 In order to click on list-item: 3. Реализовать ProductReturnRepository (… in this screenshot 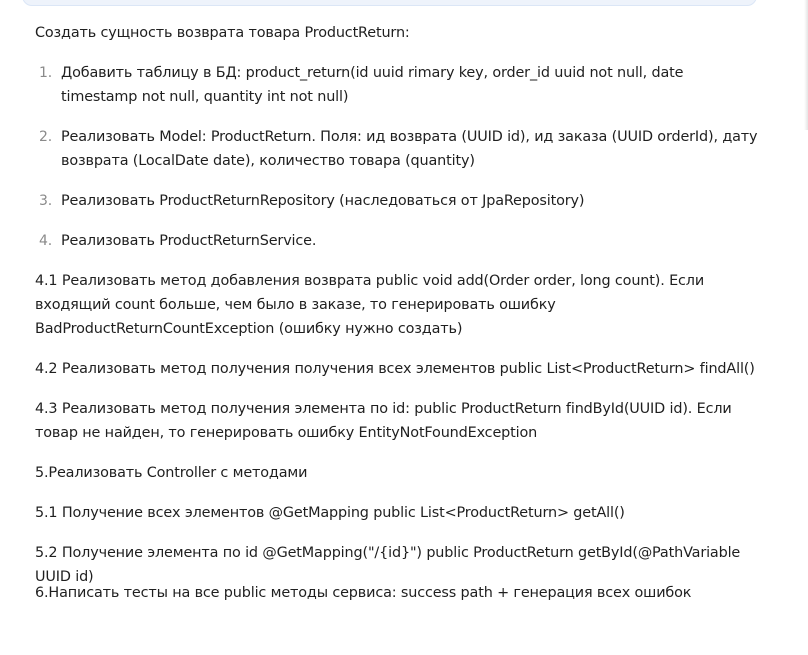, I will do `click(400, 201)`.